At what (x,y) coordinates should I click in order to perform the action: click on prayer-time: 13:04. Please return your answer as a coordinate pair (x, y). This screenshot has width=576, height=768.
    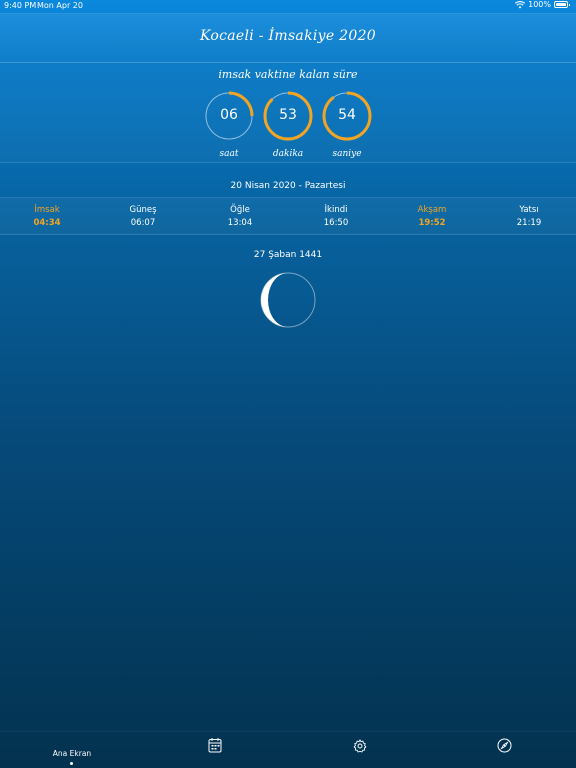
    Looking at the image, I should click on (240, 223).